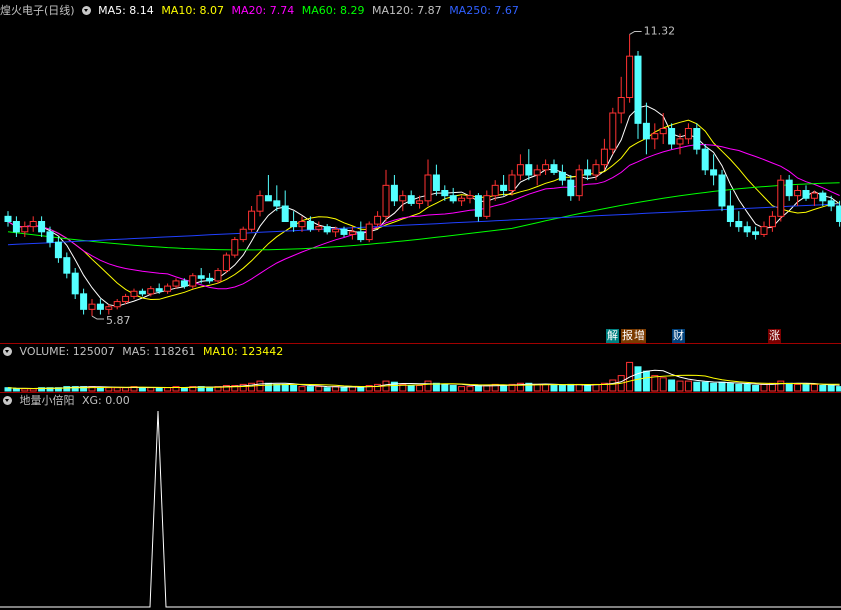 The width and height of the screenshot is (841, 610). I want to click on legend-volume: VOLUME: 125007, so click(67, 351).